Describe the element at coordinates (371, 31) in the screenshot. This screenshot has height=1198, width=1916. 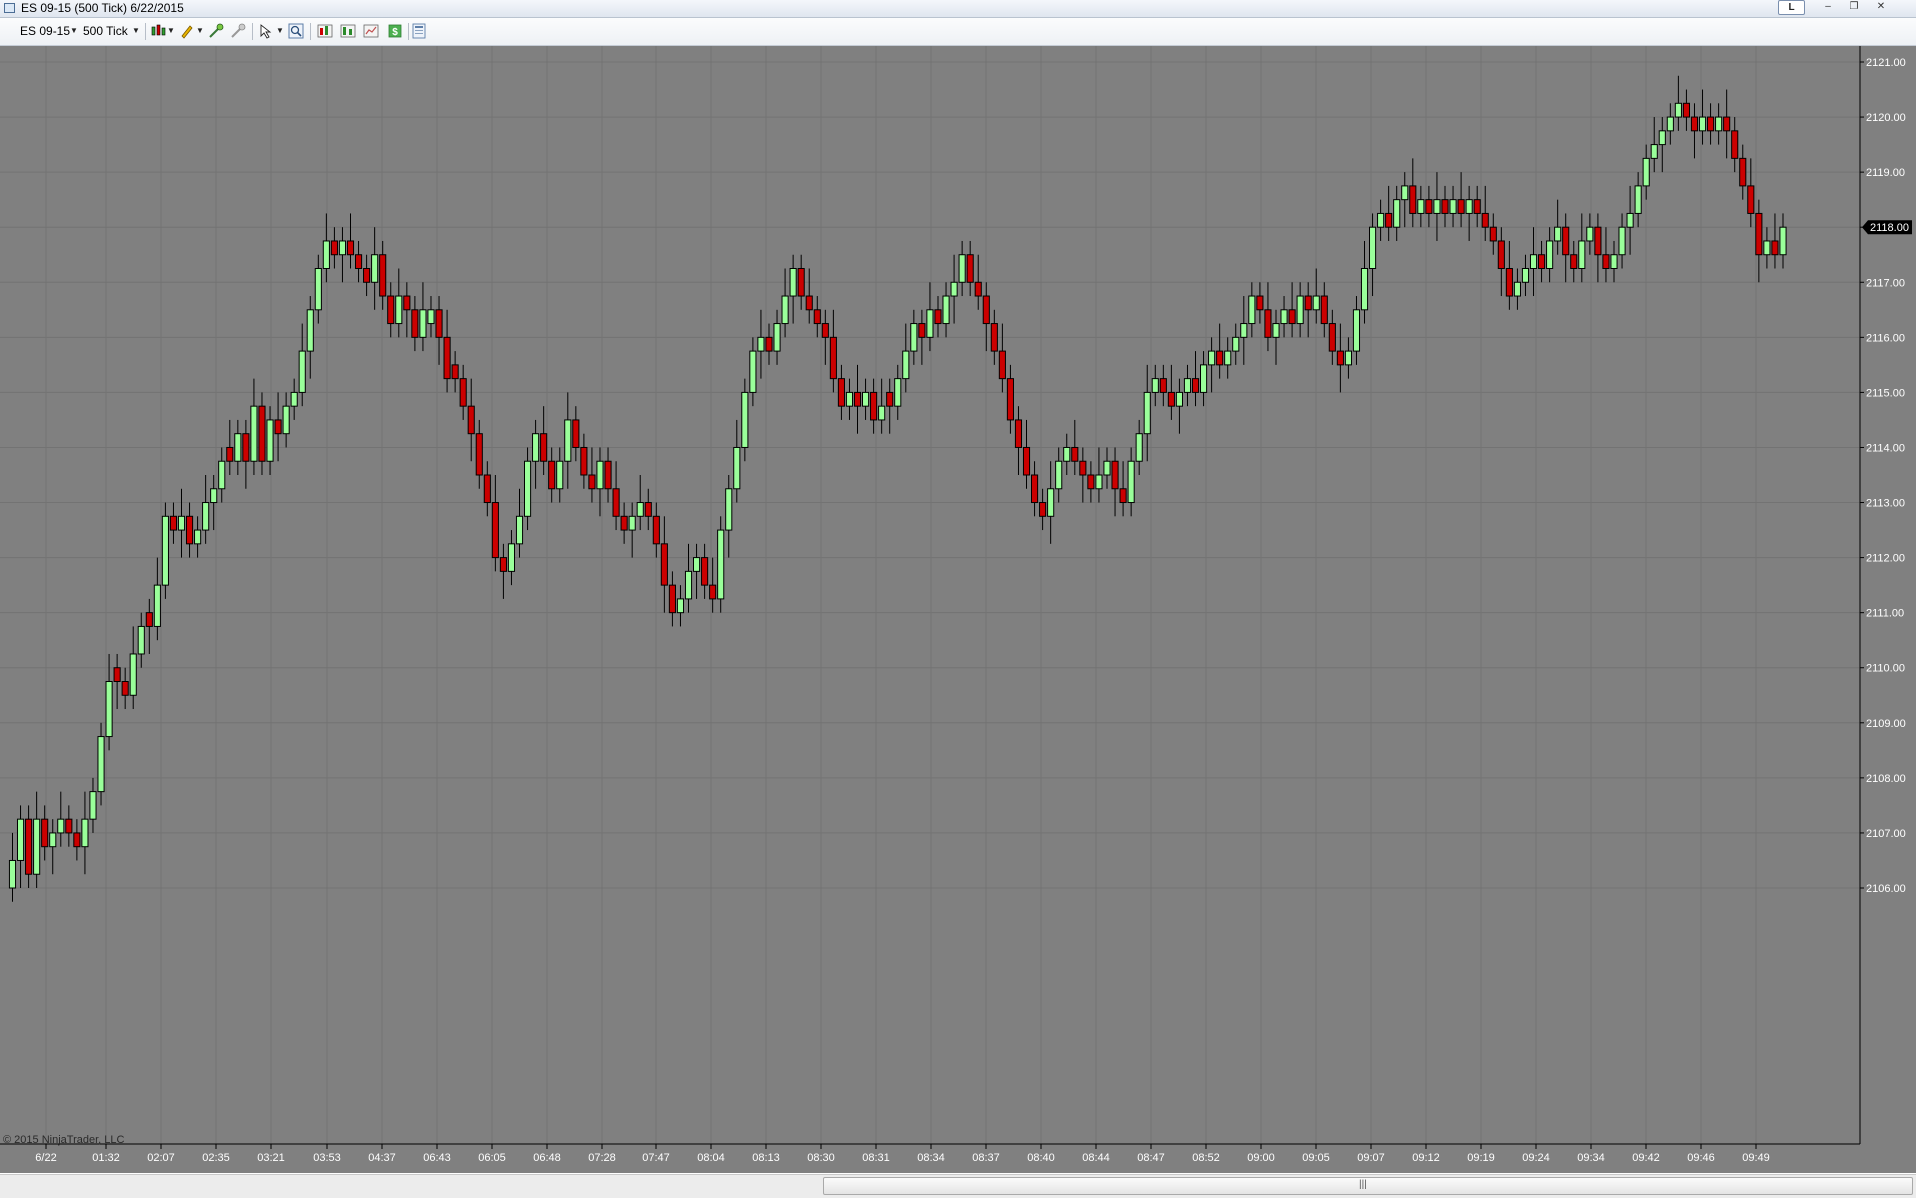
I see `data-box-icon` at that location.